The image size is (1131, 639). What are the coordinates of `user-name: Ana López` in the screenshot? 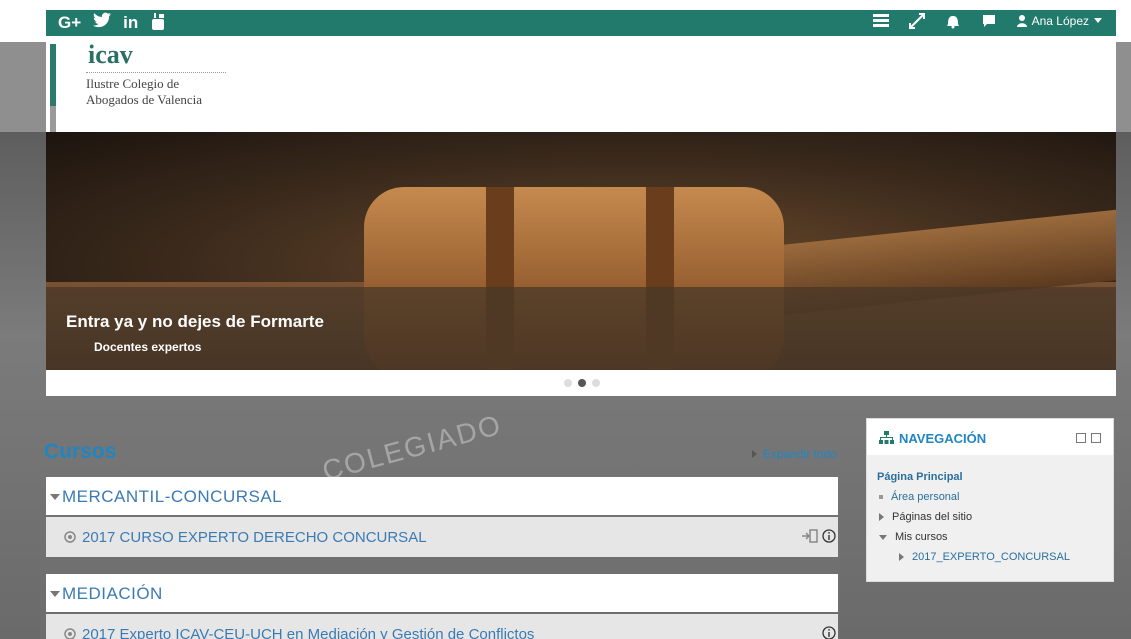 It's located at (1060, 21).